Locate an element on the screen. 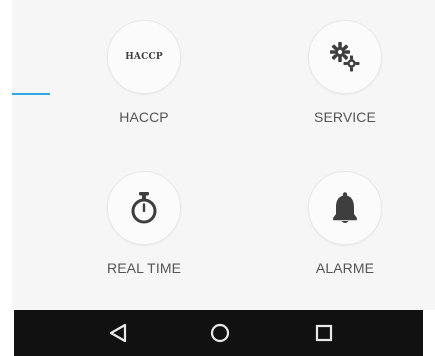 This screenshot has height=356, width=435. menu-item-label: ALARME is located at coordinates (345, 268).